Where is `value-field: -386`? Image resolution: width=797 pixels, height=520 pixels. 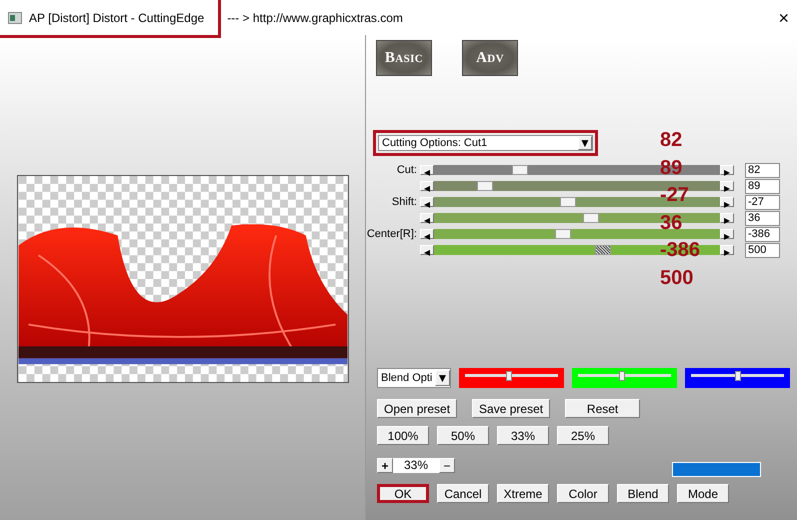
value-field: -386 is located at coordinates (762, 234).